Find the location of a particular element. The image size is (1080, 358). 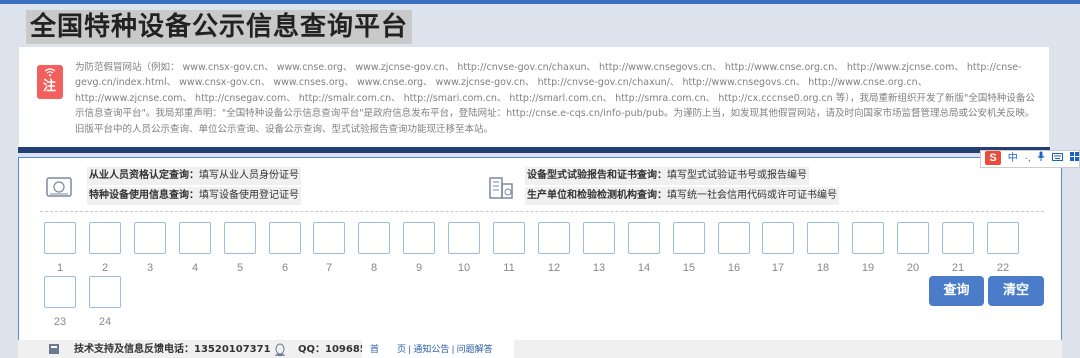

ime-chinese-mode: 中 is located at coordinates (1013, 158).